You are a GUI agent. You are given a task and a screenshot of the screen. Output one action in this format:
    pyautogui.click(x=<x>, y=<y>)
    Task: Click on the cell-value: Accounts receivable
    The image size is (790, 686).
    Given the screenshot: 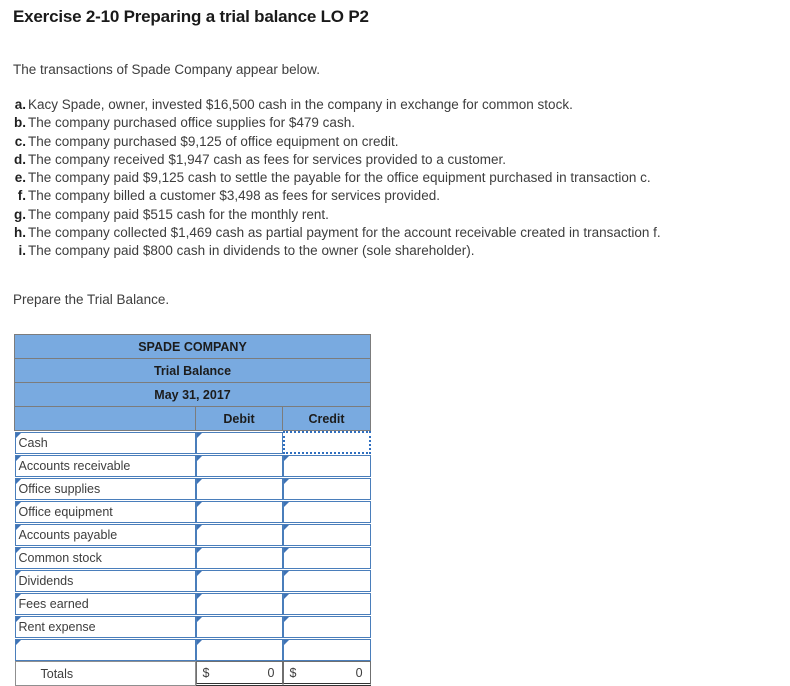 What is the action you would take?
    pyautogui.click(x=75, y=465)
    